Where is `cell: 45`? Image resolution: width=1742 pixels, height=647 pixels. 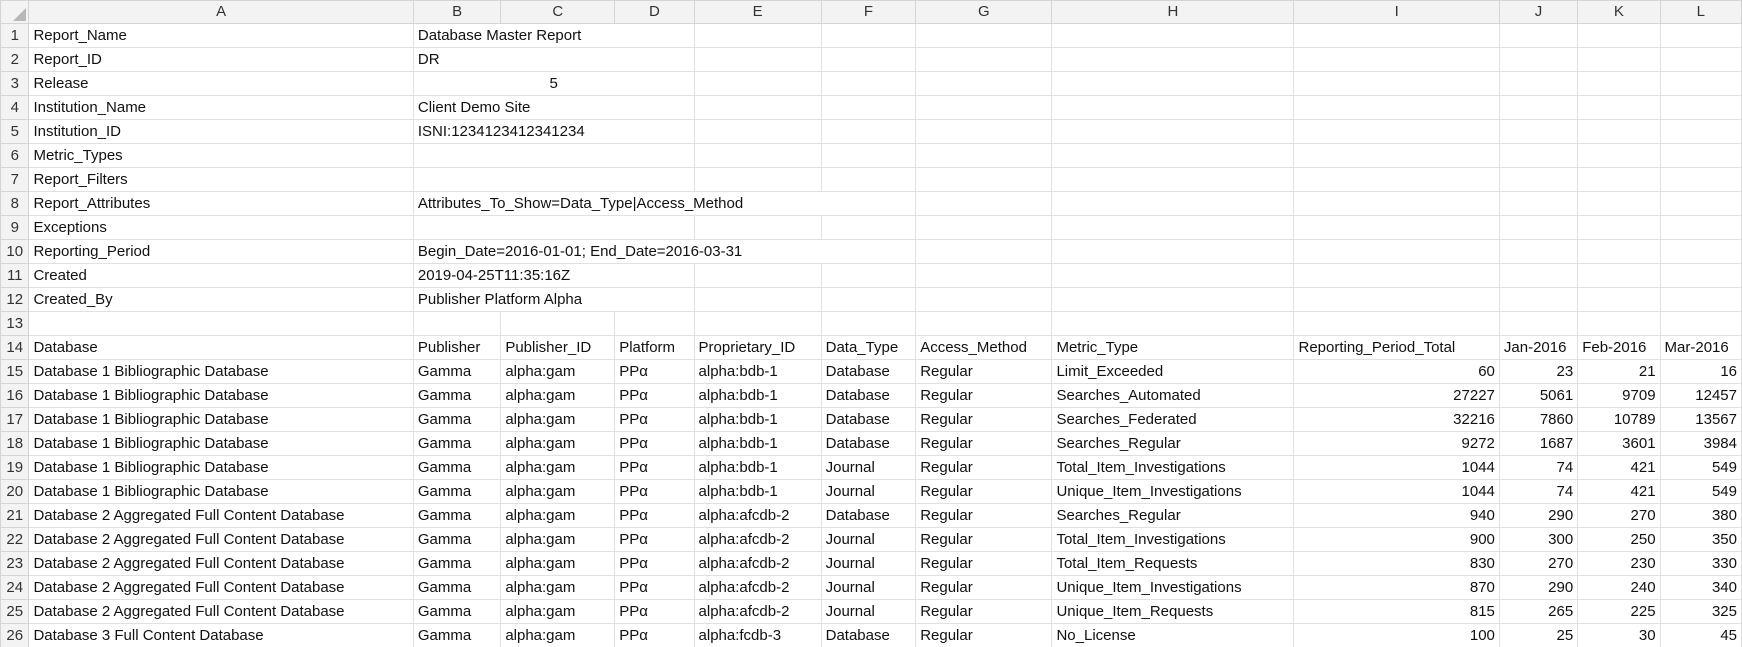
cell: 45 is located at coordinates (1700, 635).